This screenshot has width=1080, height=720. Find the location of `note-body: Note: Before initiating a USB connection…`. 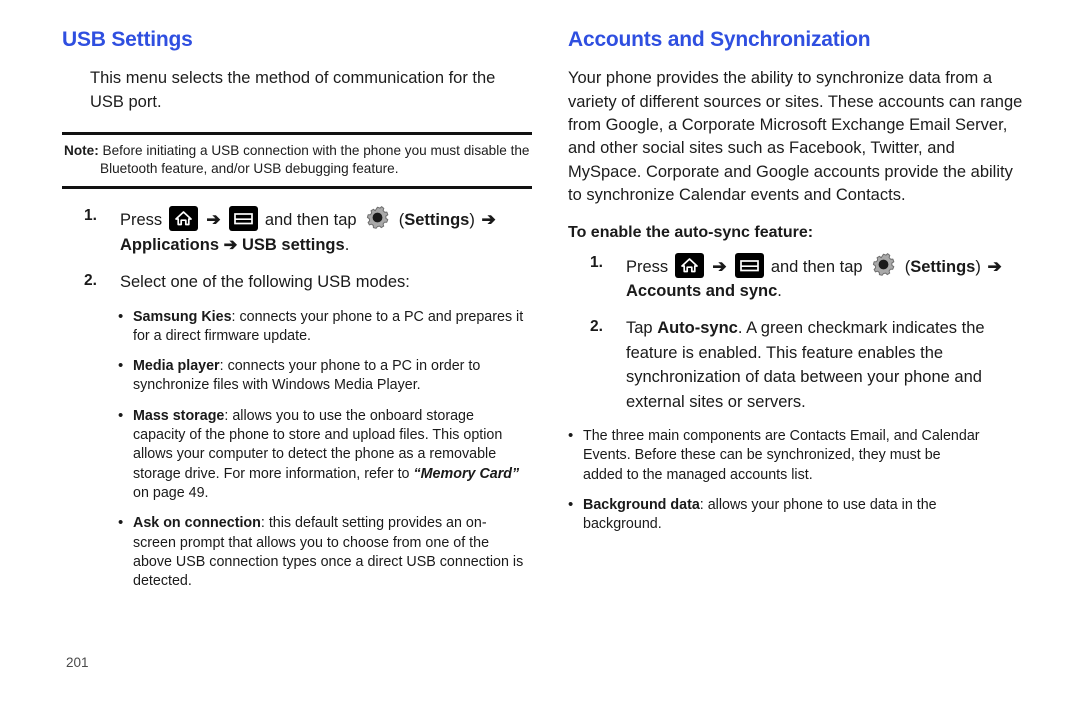

note-body: Note: Before initiating a USB connection… is located at coordinates (297, 160).